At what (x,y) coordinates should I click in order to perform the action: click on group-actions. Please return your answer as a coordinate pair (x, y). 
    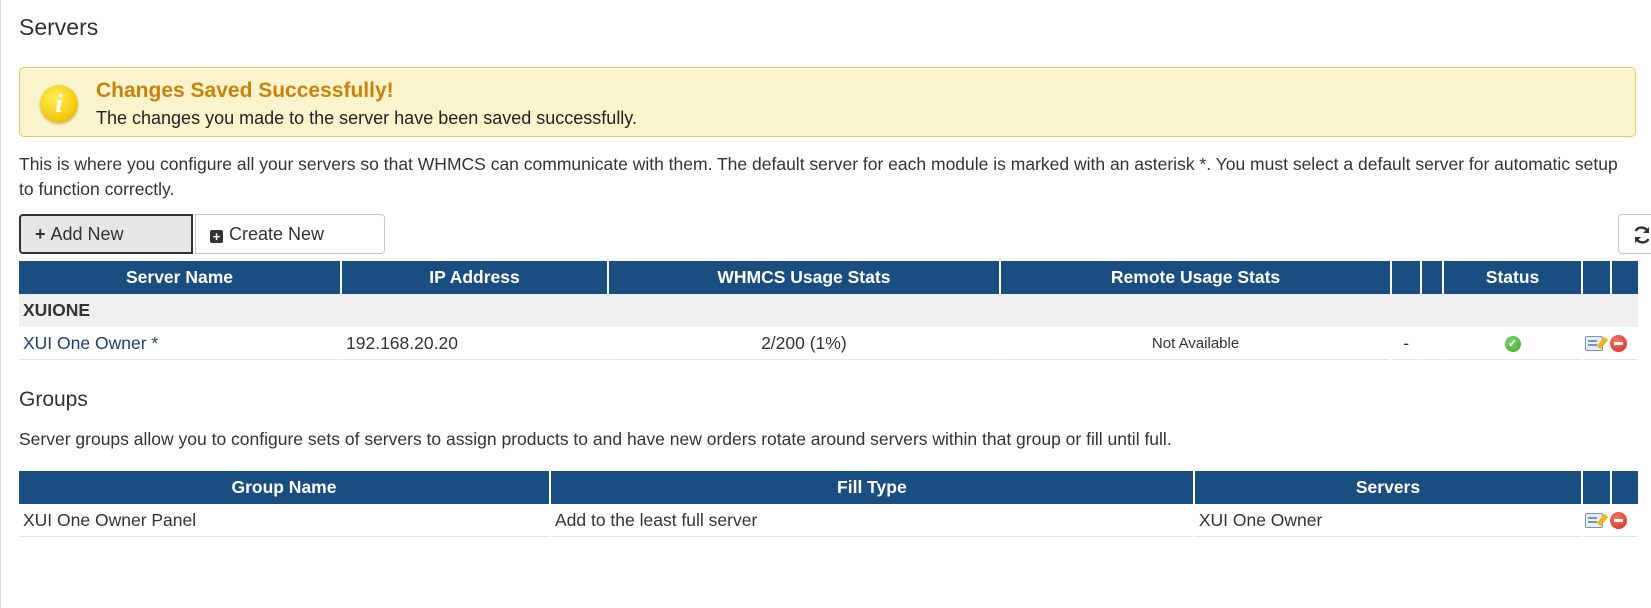
    Looking at the image, I should click on (1610, 520).